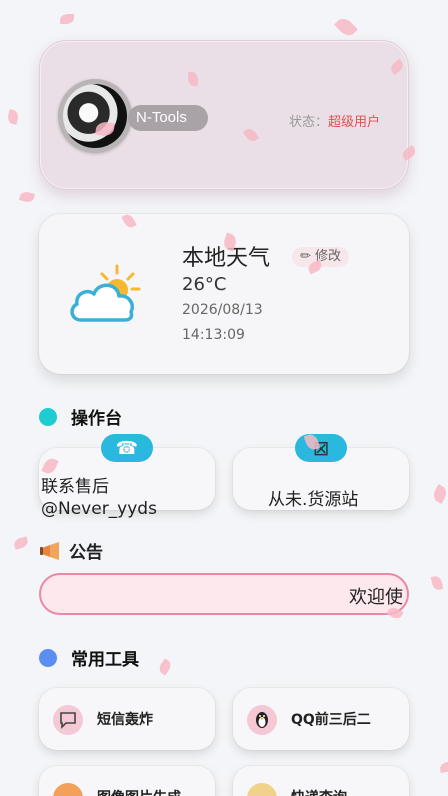  I want to click on supply-station-tile: ⊠ 从未.货源站, so click(321, 472).